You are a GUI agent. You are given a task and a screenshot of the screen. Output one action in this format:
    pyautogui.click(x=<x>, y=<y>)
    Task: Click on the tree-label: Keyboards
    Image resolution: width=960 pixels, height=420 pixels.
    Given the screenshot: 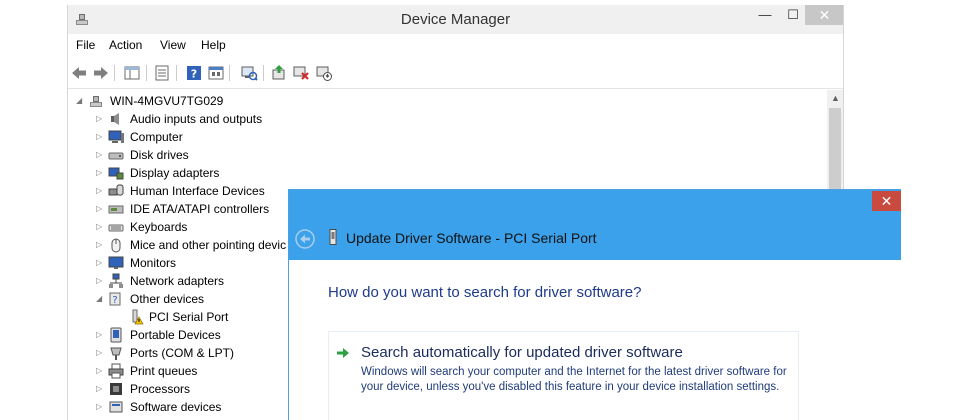 What is the action you would take?
    pyautogui.click(x=159, y=227)
    